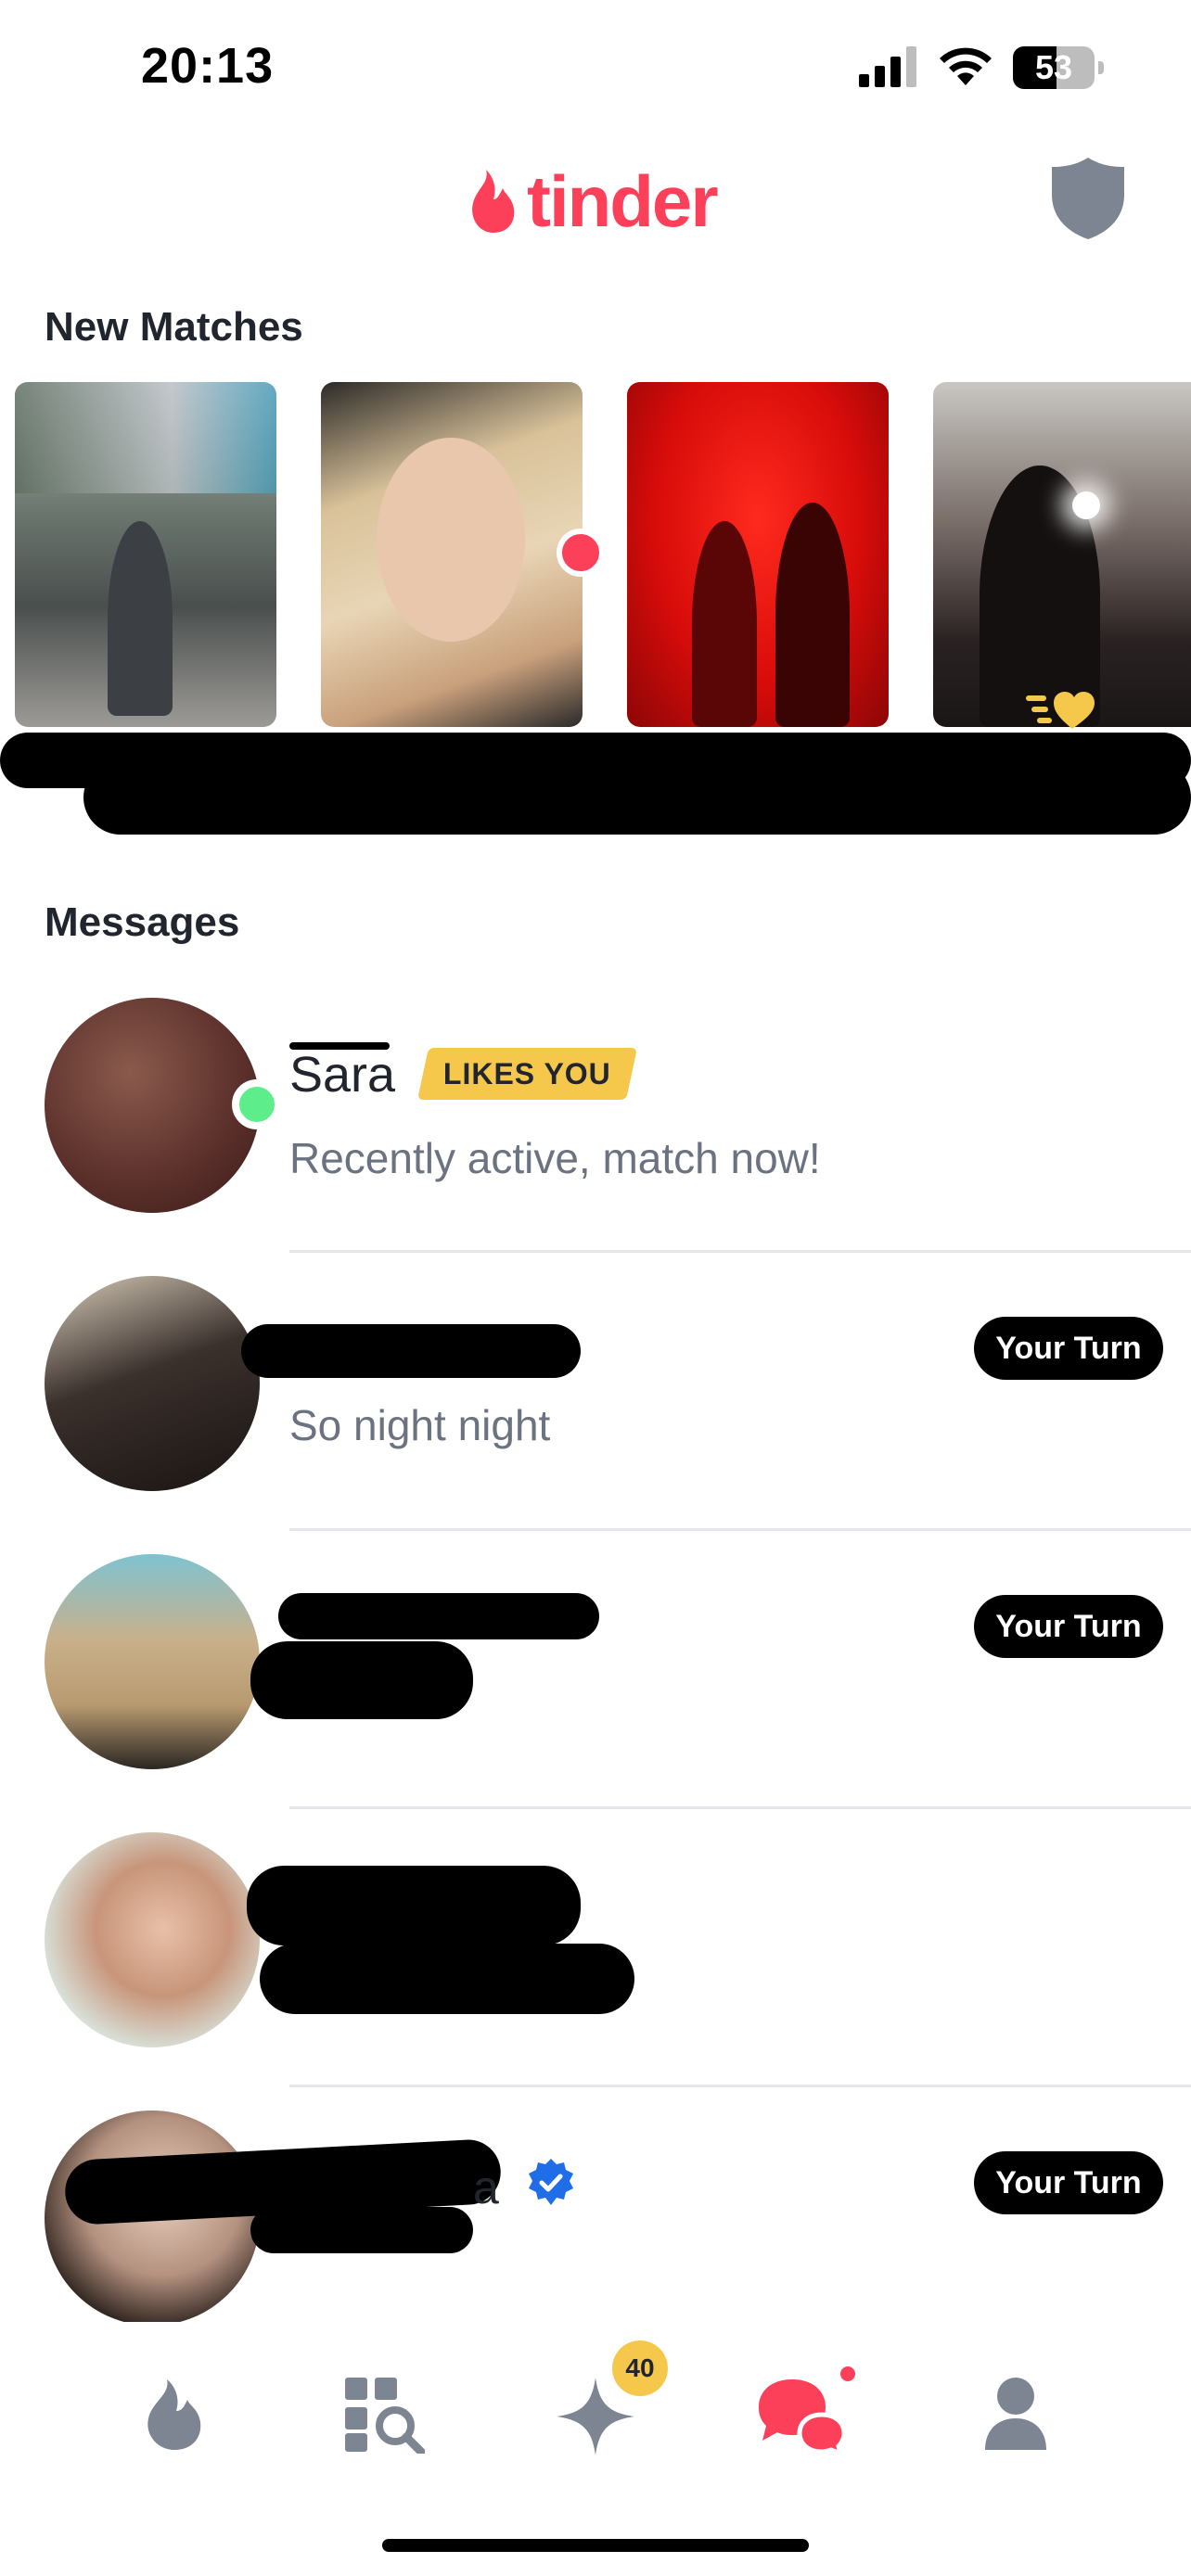 The image size is (1191, 2576). What do you see at coordinates (527, 1074) in the screenshot?
I see `likes-you-badge: LIKES YOU` at bounding box center [527, 1074].